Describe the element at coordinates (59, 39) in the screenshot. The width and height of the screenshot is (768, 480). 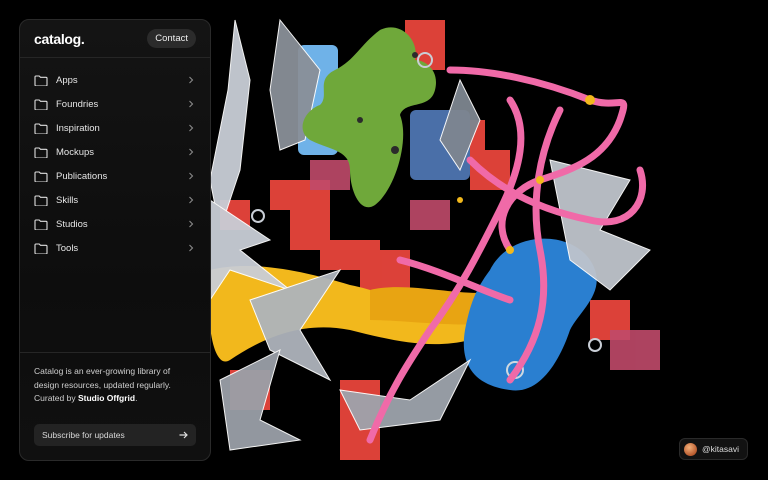
I see `catalog-logo: catalog.` at that location.